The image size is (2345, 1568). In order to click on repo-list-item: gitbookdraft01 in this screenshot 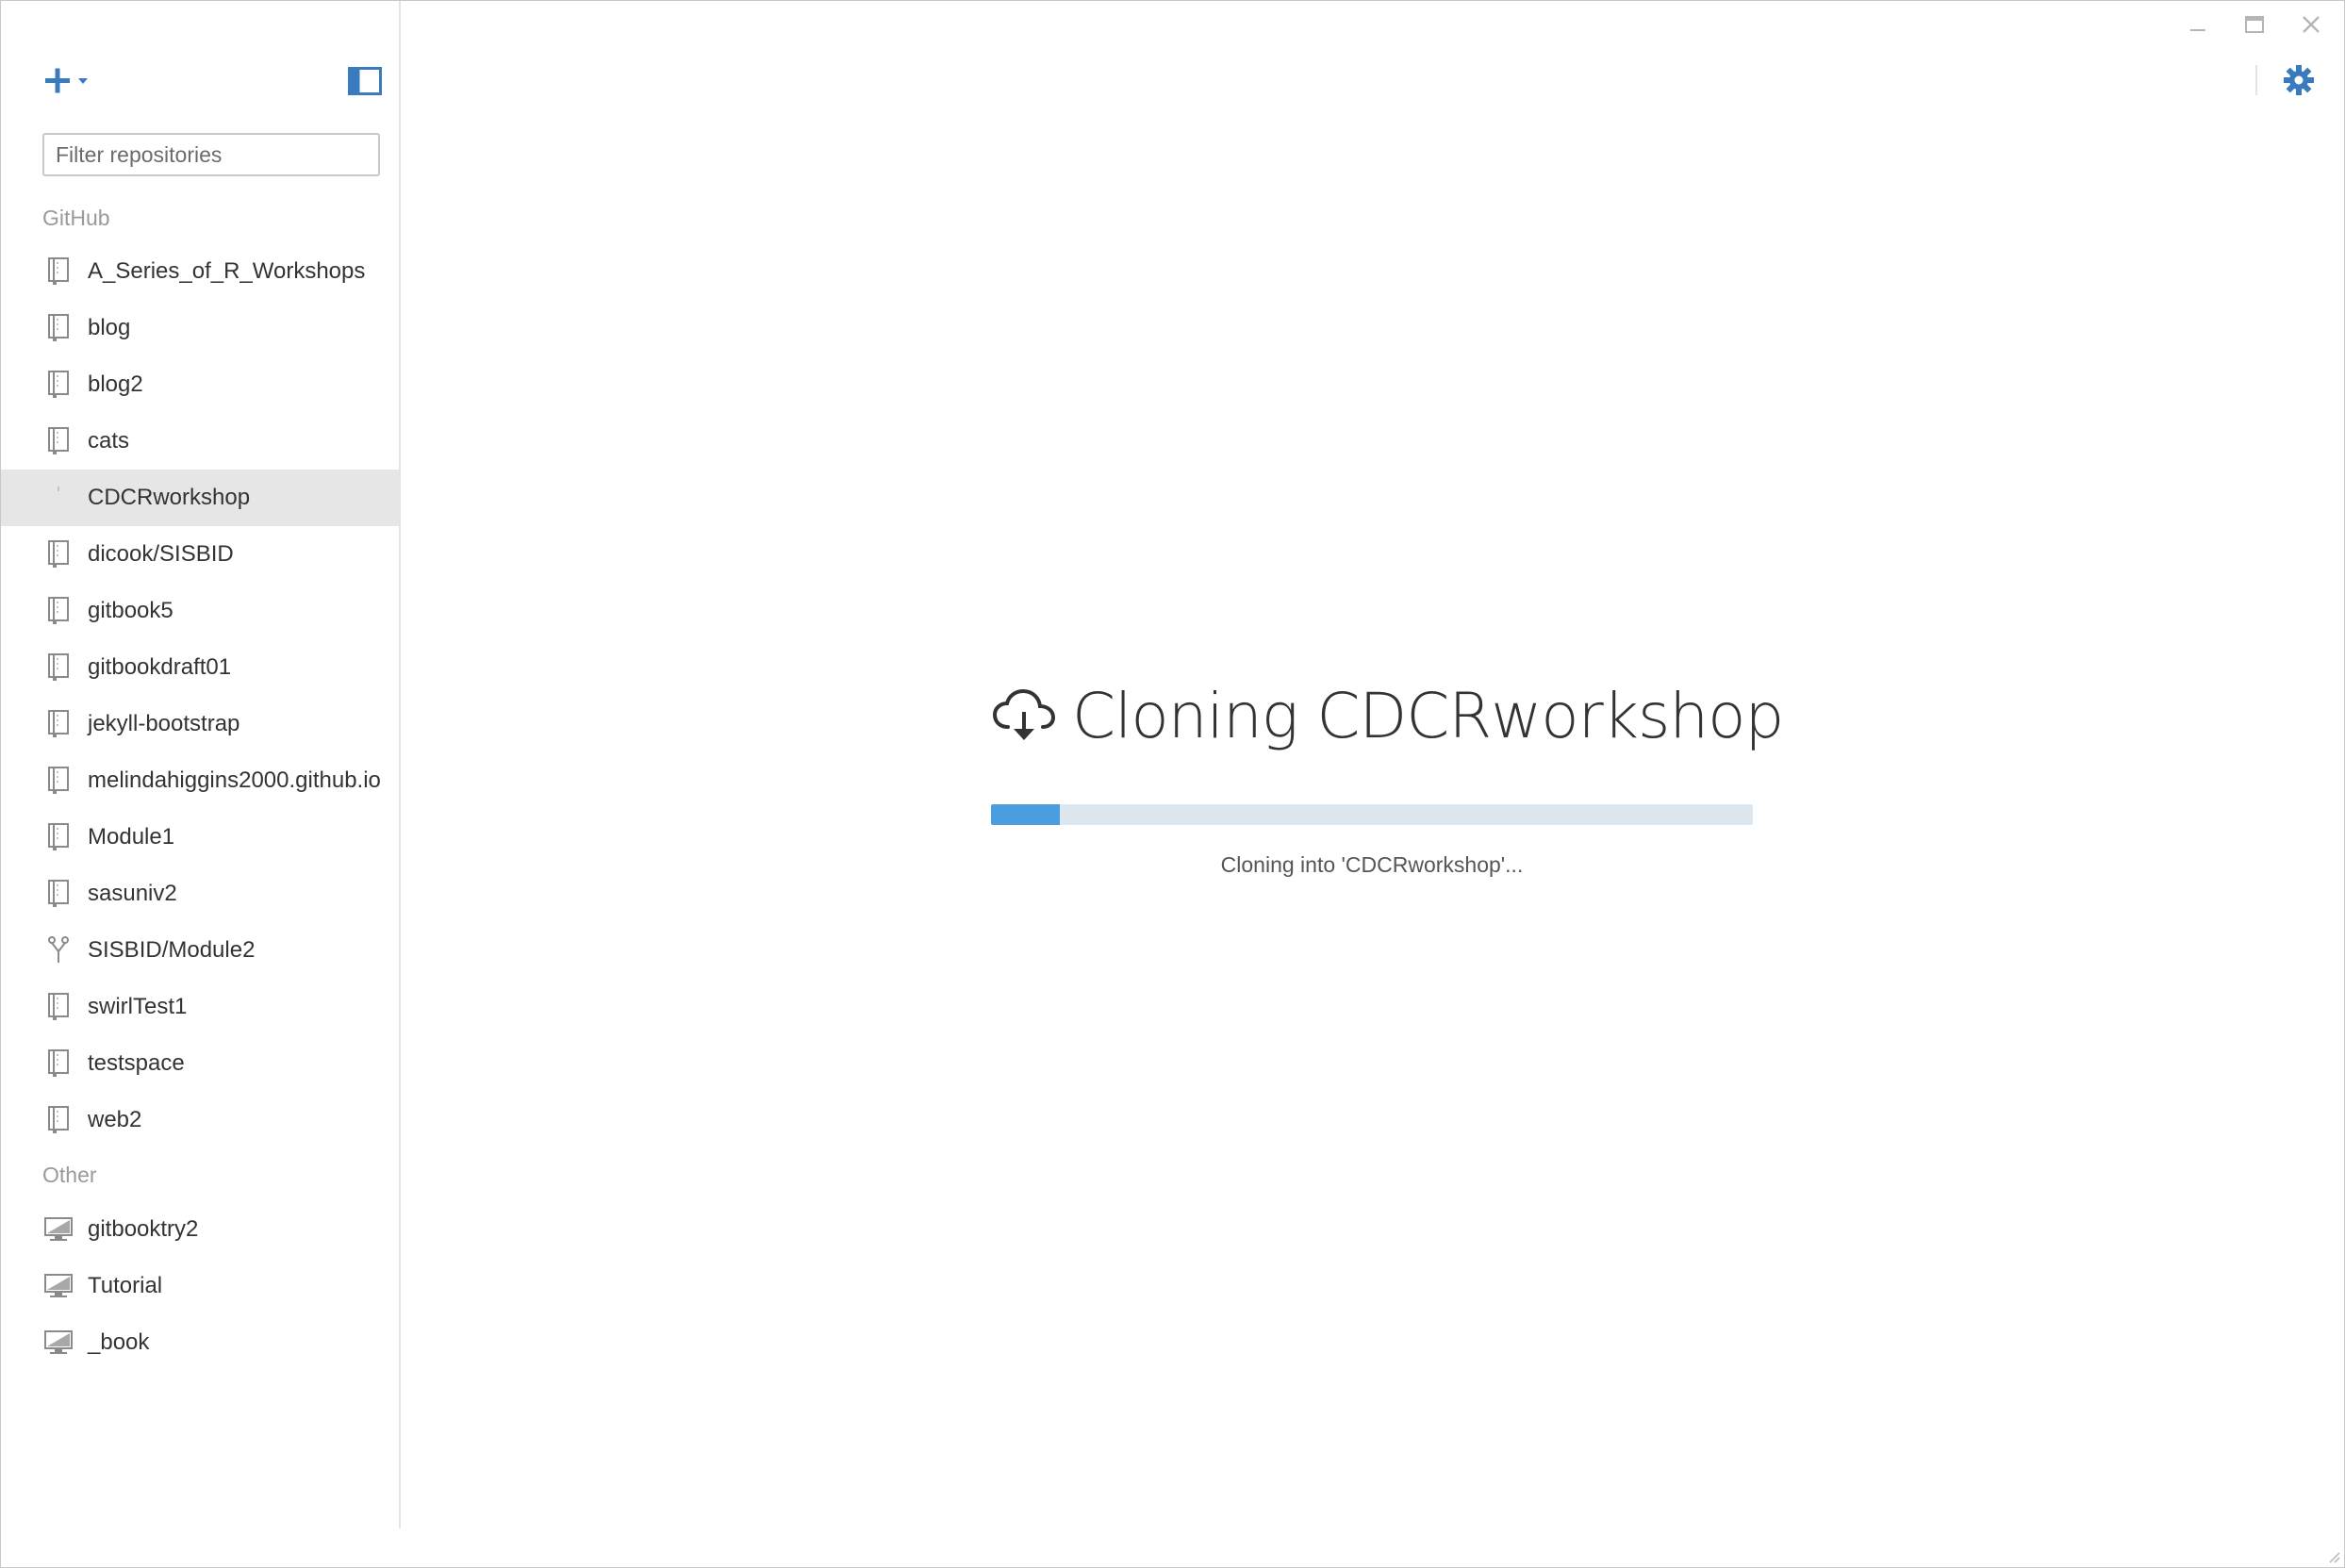, I will do `click(200, 667)`.